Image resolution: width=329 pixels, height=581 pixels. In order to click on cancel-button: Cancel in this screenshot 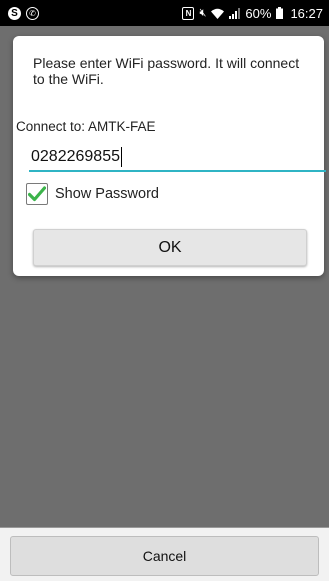, I will do `click(164, 556)`.